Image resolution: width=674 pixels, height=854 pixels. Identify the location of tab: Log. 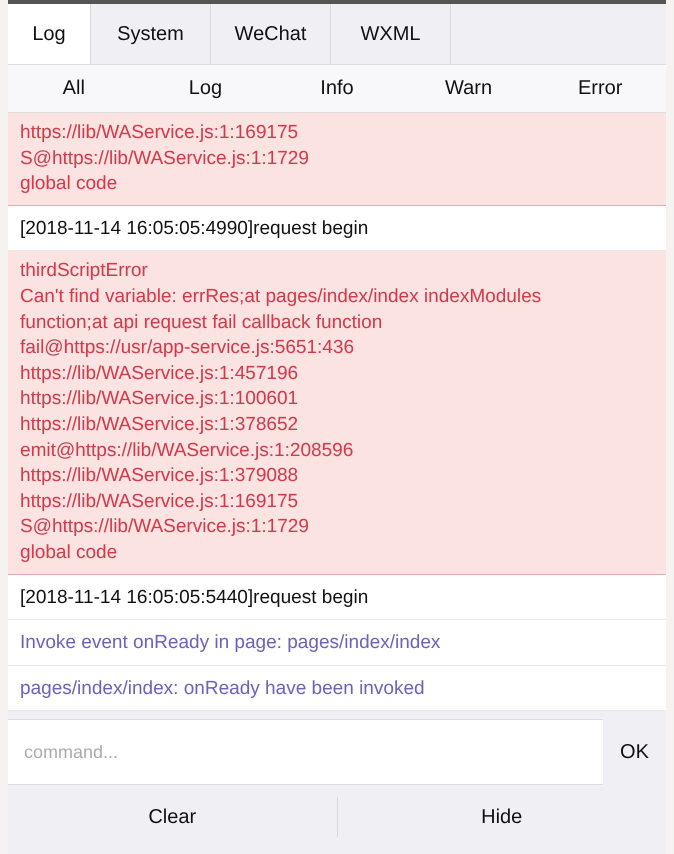
(49, 34).